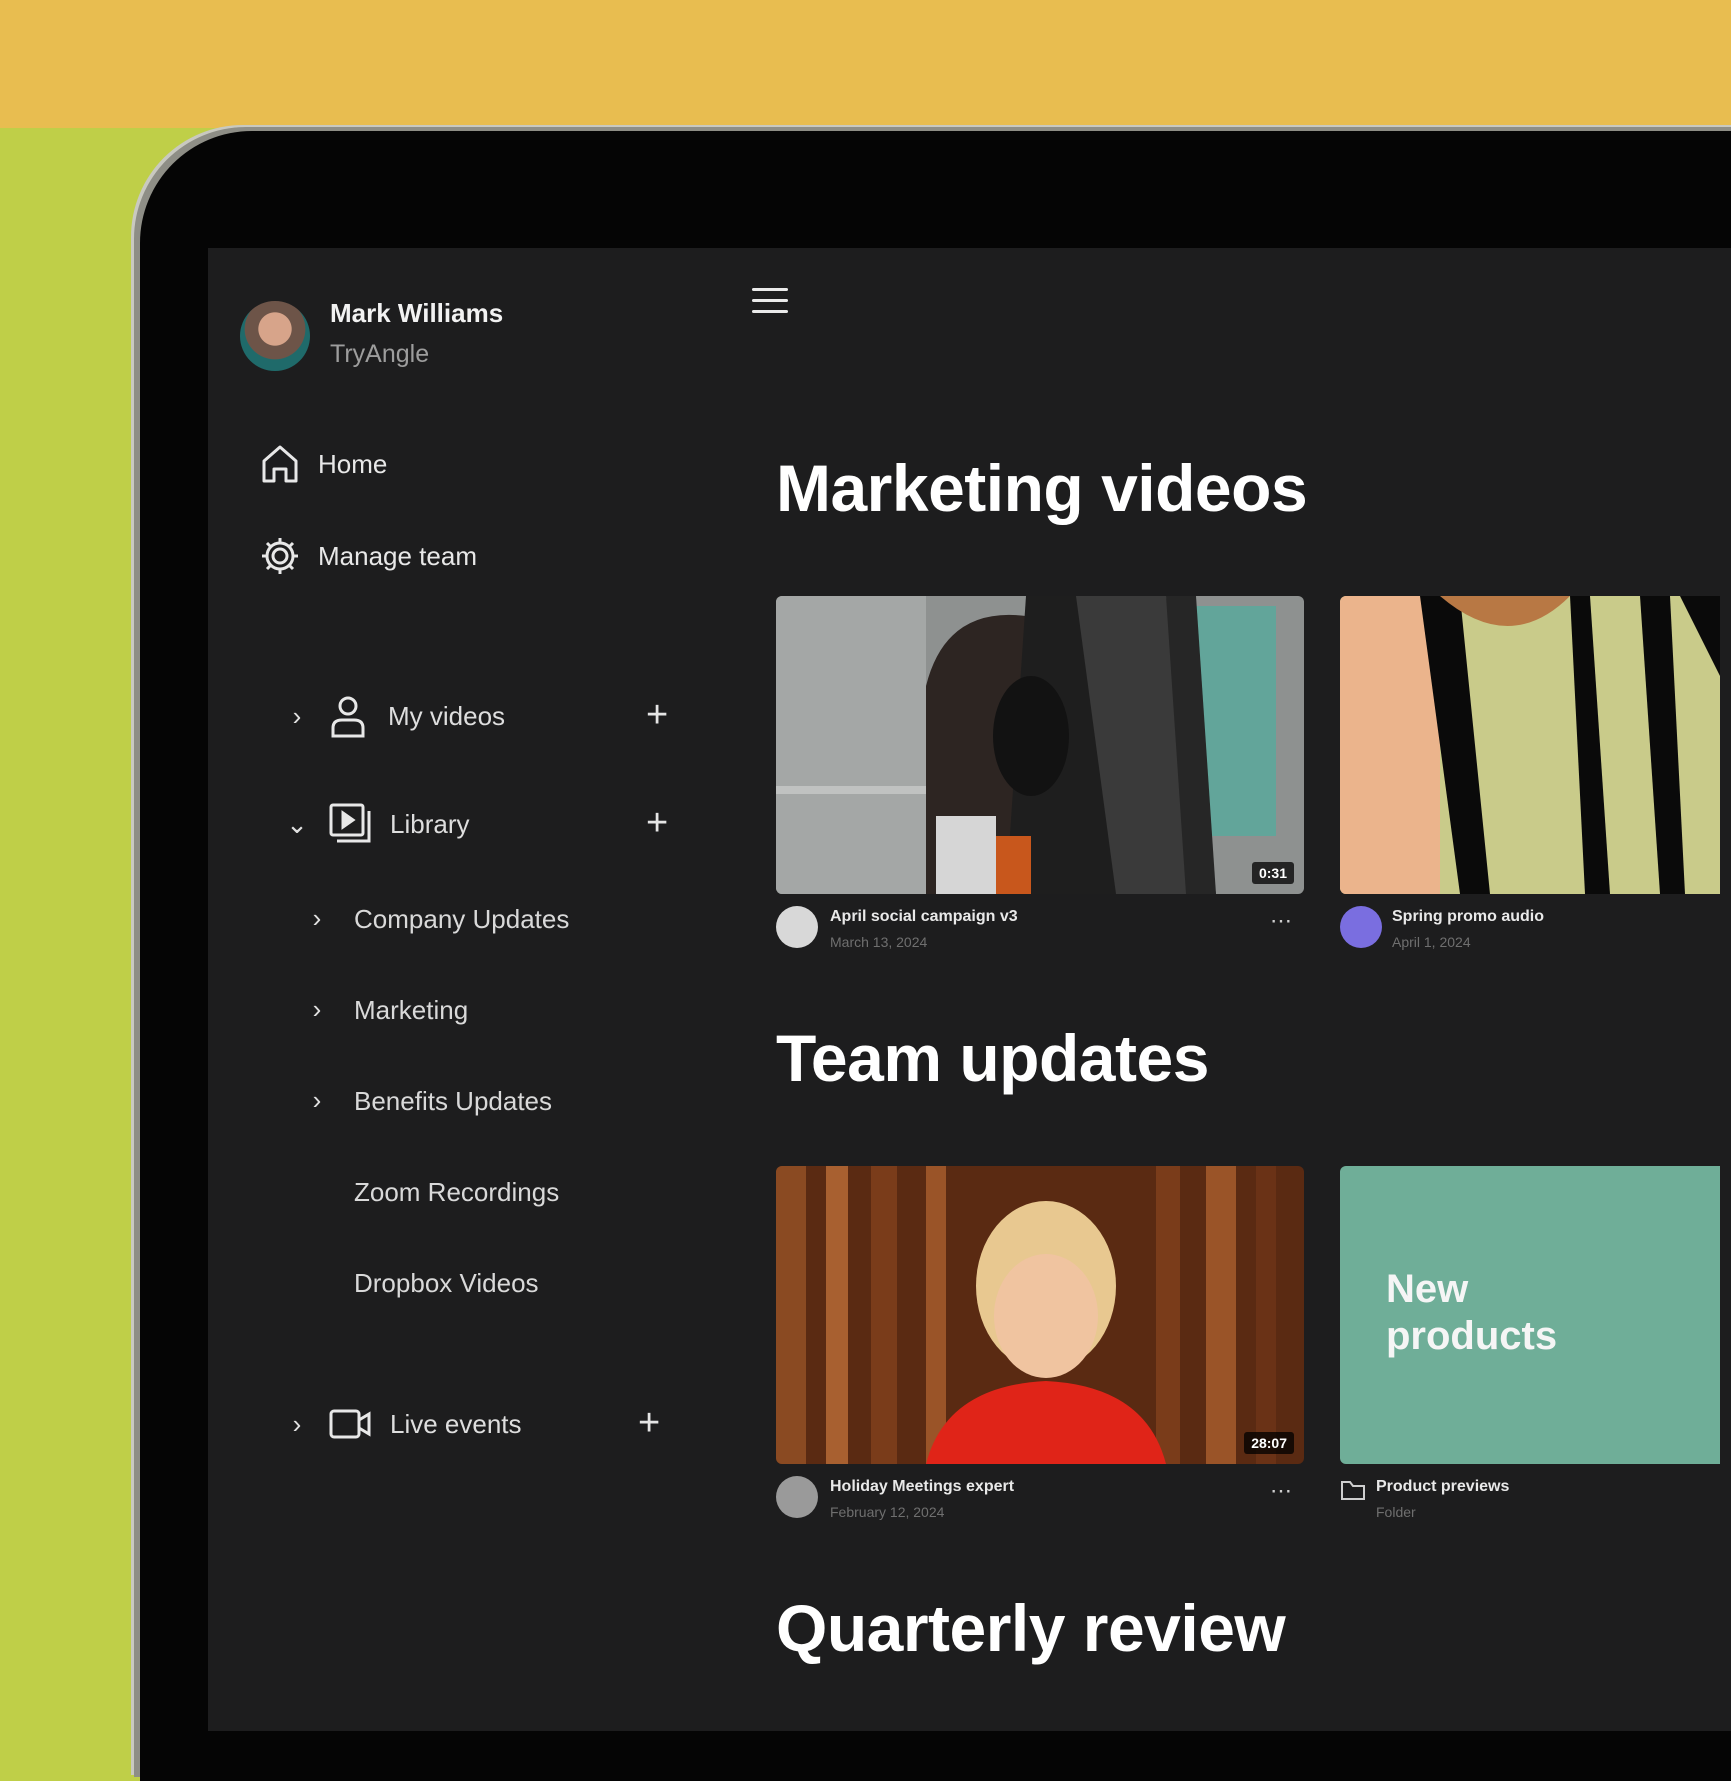 The image size is (1731, 1781). Describe the element at coordinates (1442, 1487) in the screenshot. I see `video-title: Product previews` at that location.